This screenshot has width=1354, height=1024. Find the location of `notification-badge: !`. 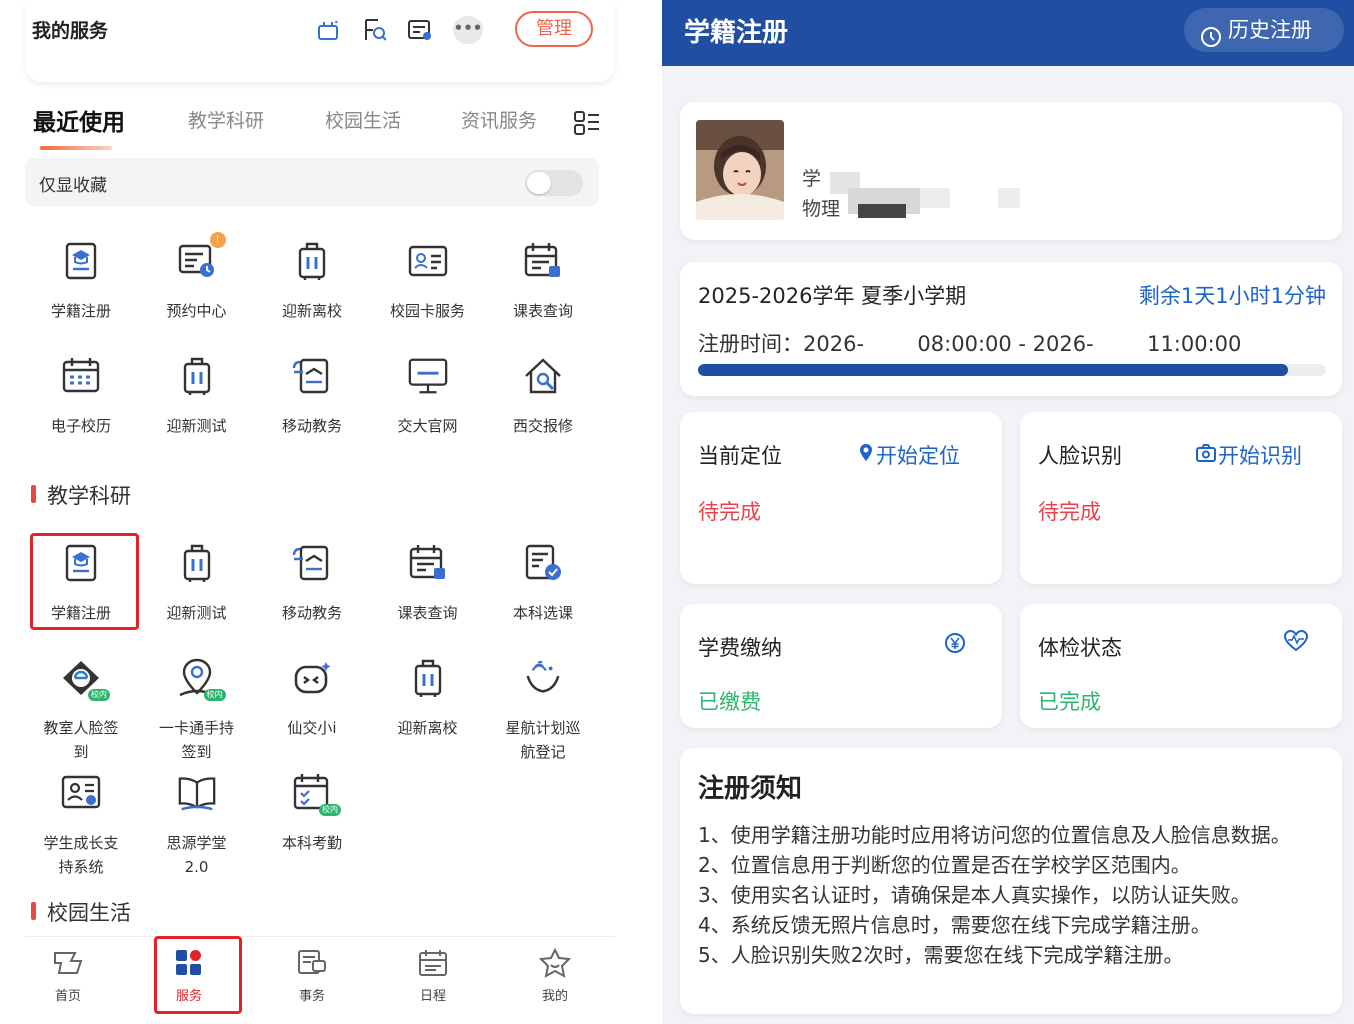

notification-badge: ! is located at coordinates (217, 240).